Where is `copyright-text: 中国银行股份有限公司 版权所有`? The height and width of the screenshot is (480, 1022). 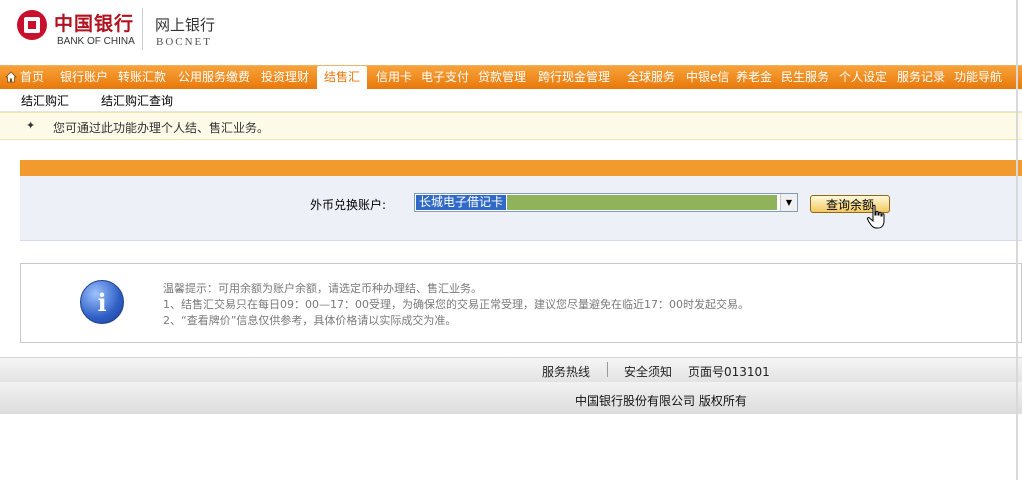
copyright-text: 中国银行股份有限公司 版权所有 is located at coordinates (661, 401).